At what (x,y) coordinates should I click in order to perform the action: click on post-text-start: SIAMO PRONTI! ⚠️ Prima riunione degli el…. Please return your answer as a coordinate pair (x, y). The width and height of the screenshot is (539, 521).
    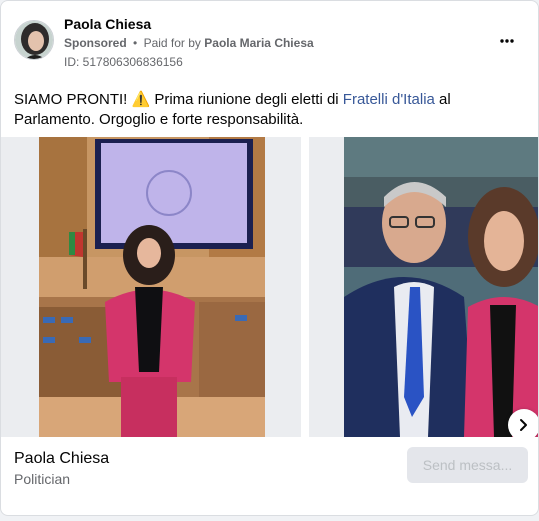
    Looking at the image, I should click on (178, 99).